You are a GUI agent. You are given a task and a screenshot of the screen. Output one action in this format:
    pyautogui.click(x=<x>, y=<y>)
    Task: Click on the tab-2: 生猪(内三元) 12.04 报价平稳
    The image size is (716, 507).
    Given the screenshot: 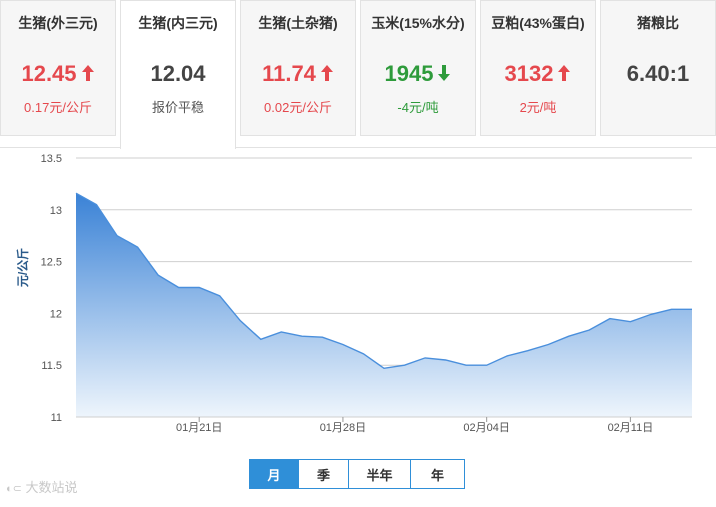 What is the action you would take?
    pyautogui.click(x=178, y=74)
    